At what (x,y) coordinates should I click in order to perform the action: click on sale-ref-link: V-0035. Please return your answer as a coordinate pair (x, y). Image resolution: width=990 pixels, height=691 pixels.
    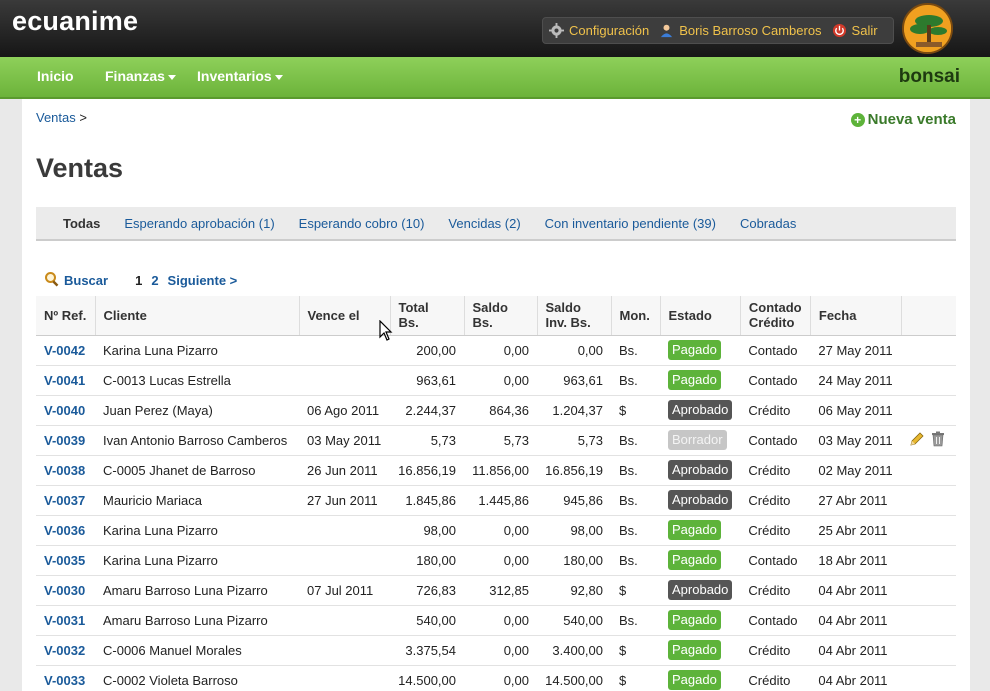
    Looking at the image, I should click on (65, 560).